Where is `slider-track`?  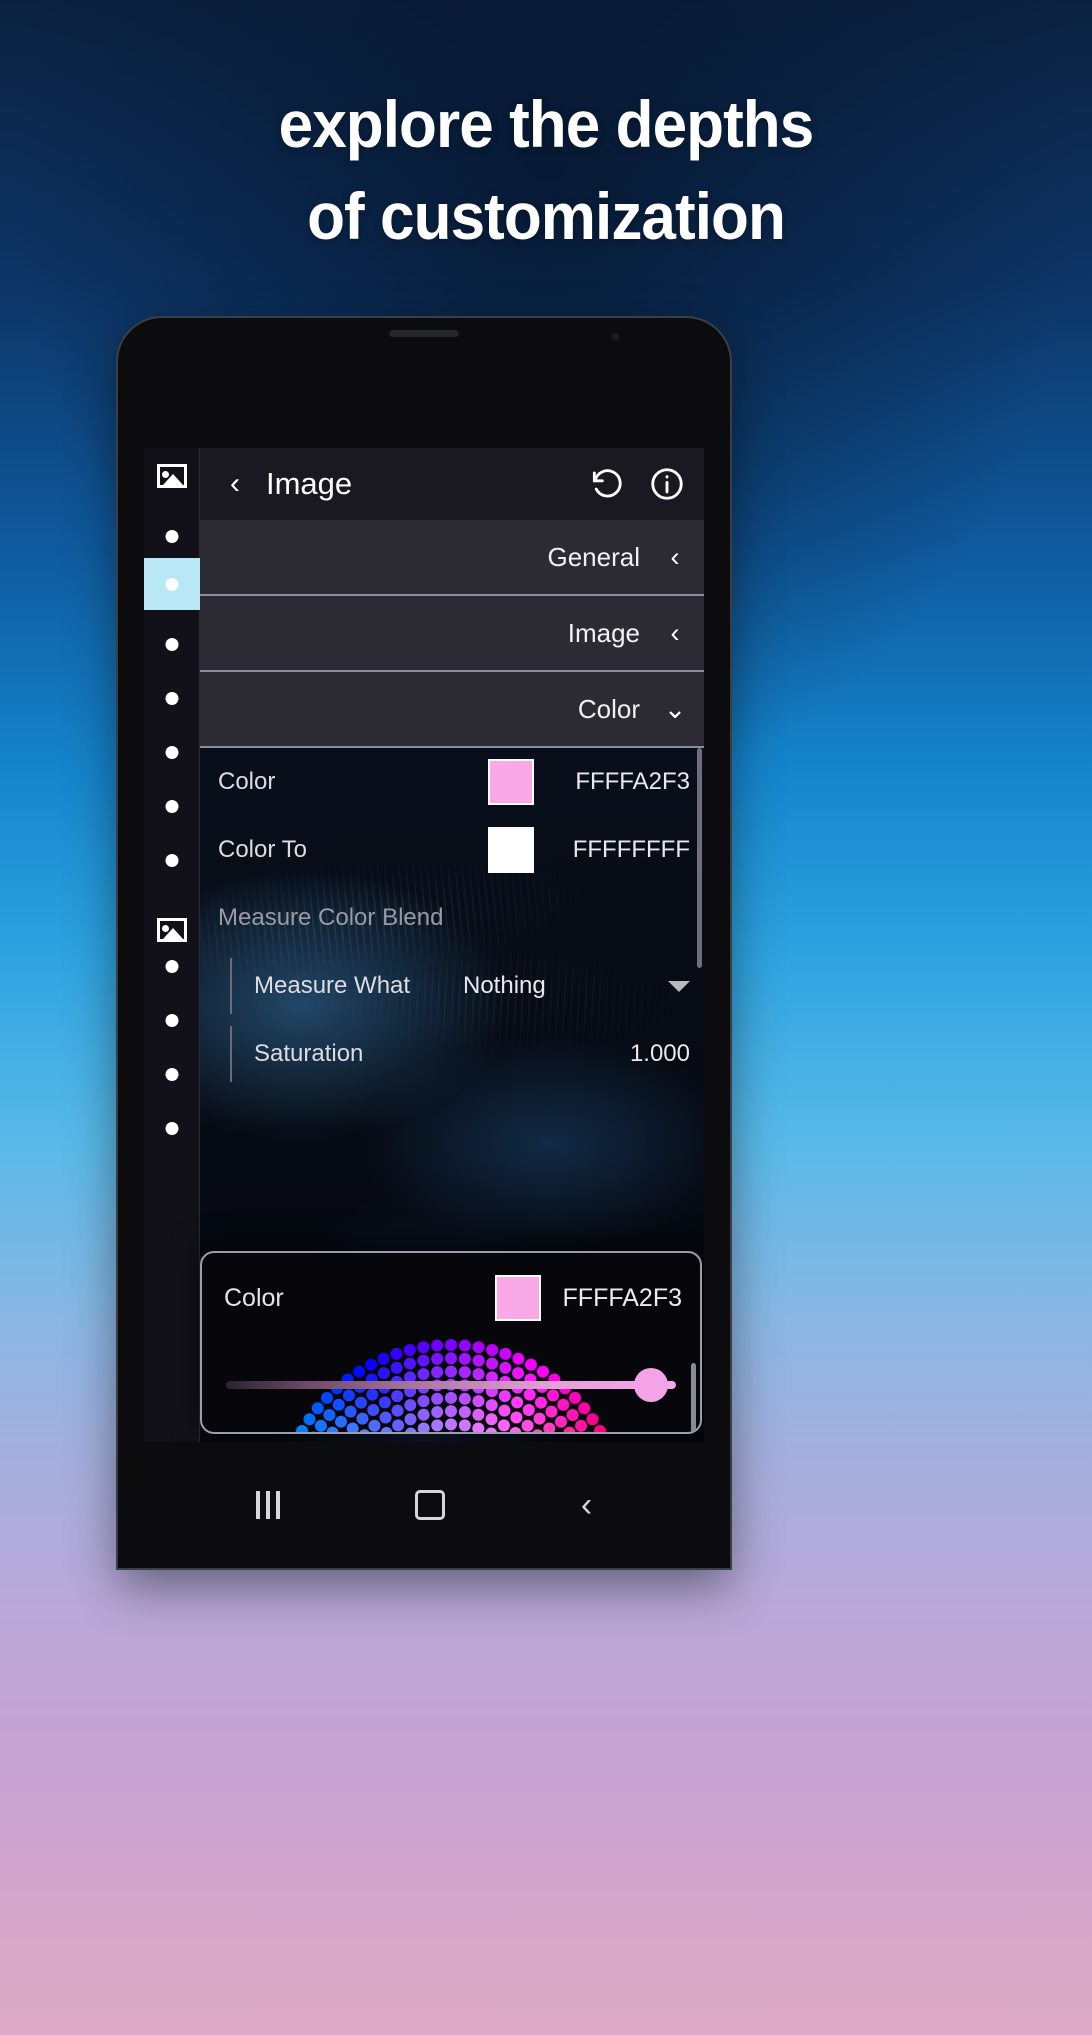 slider-track is located at coordinates (451, 1385).